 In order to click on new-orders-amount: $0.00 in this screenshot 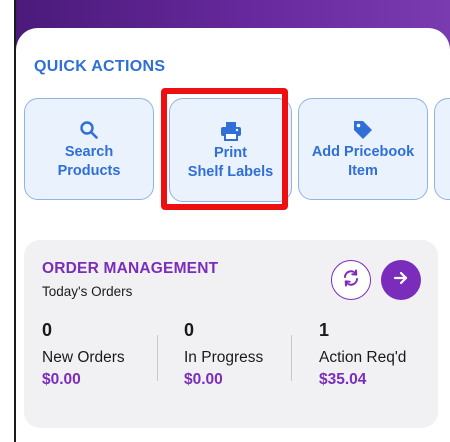, I will do `click(61, 379)`.